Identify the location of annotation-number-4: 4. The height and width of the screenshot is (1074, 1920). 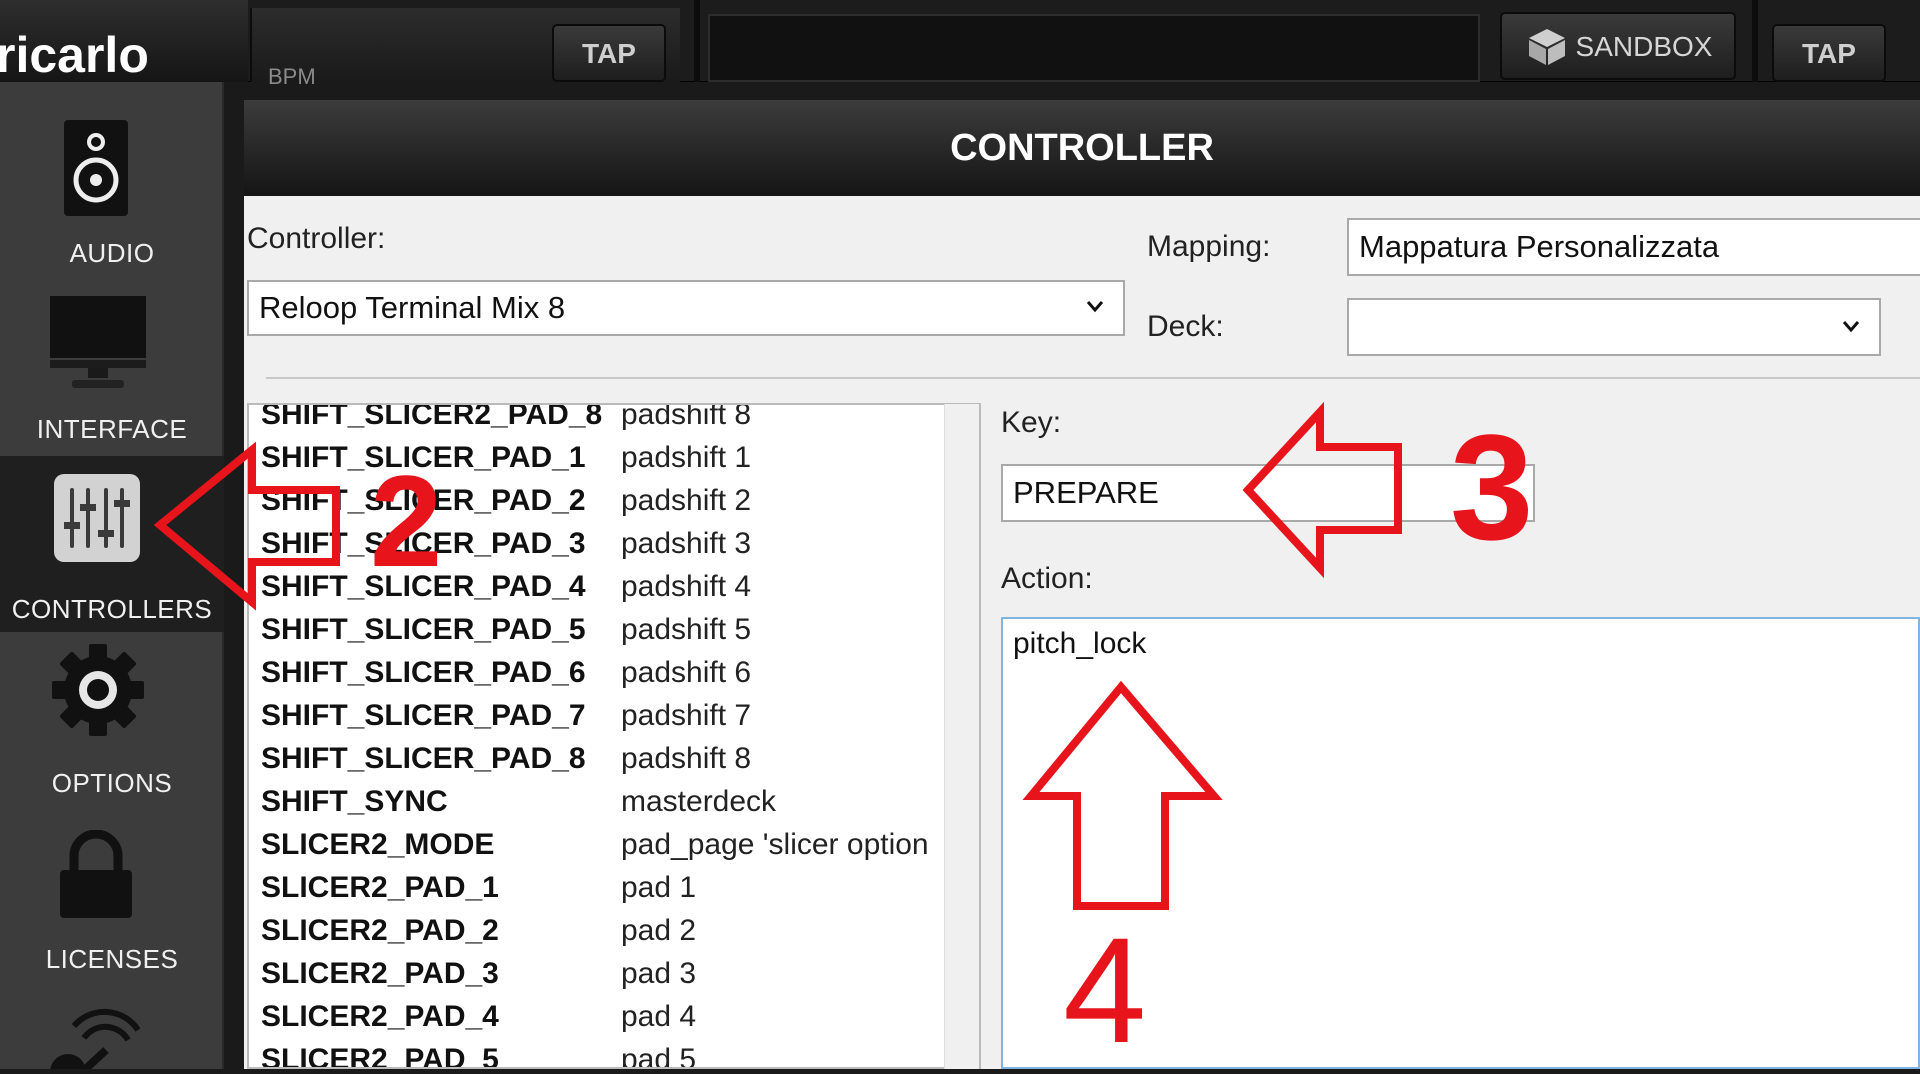
(1105, 990).